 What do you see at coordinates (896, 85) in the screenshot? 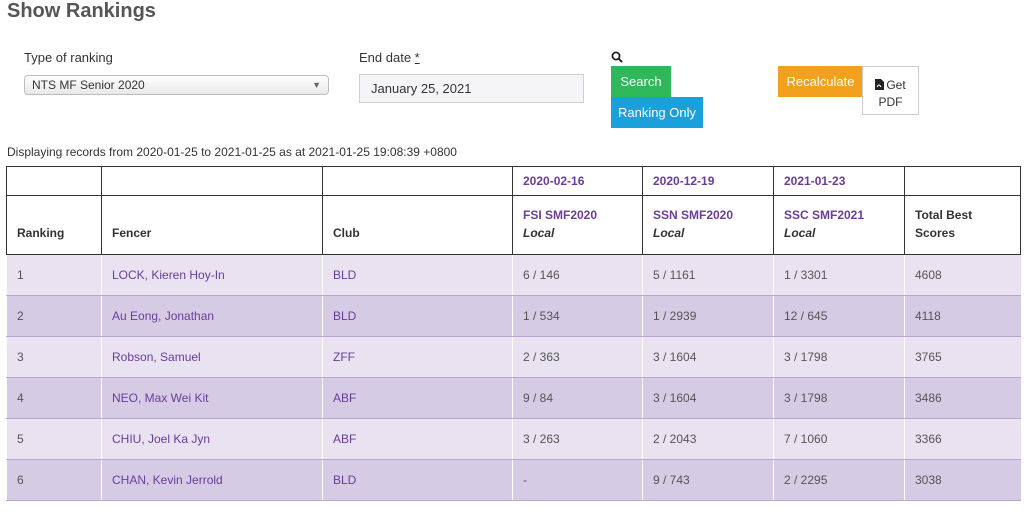
I see `get-pdf-label: Get` at bounding box center [896, 85].